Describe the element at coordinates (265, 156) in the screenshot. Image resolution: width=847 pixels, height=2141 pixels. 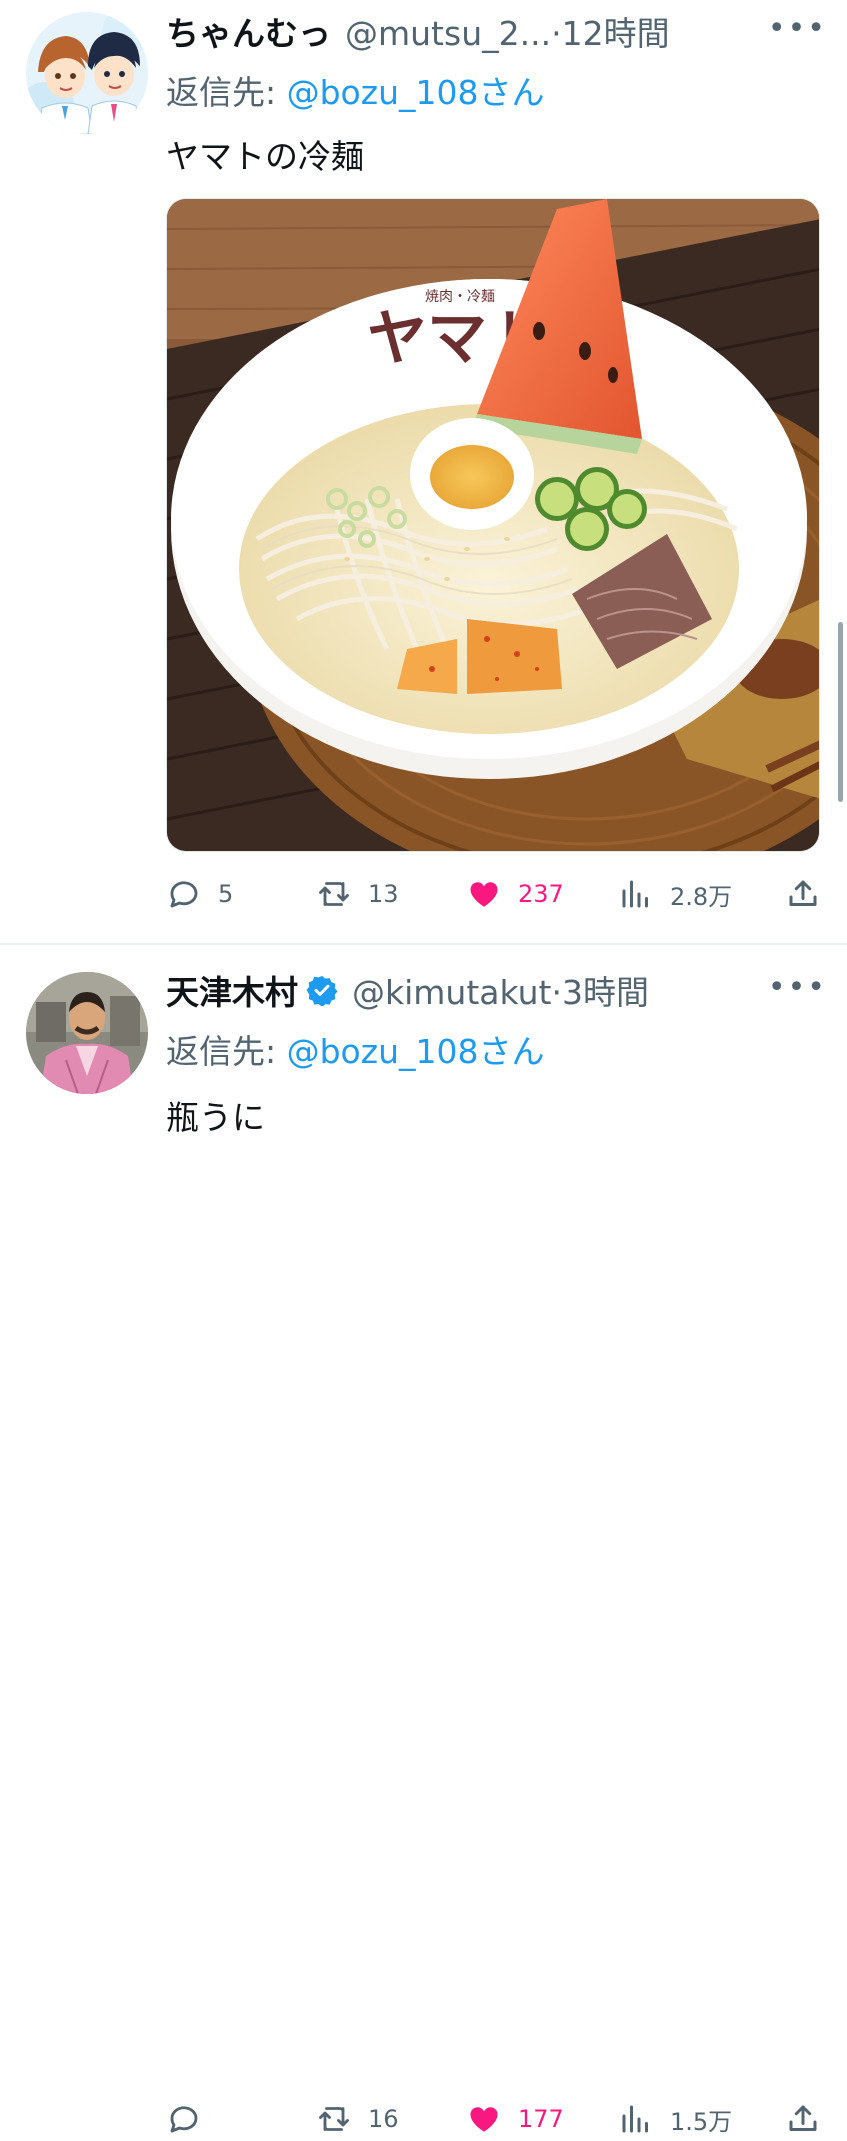
I see `tweet-text: ヤマトの冷麺` at that location.